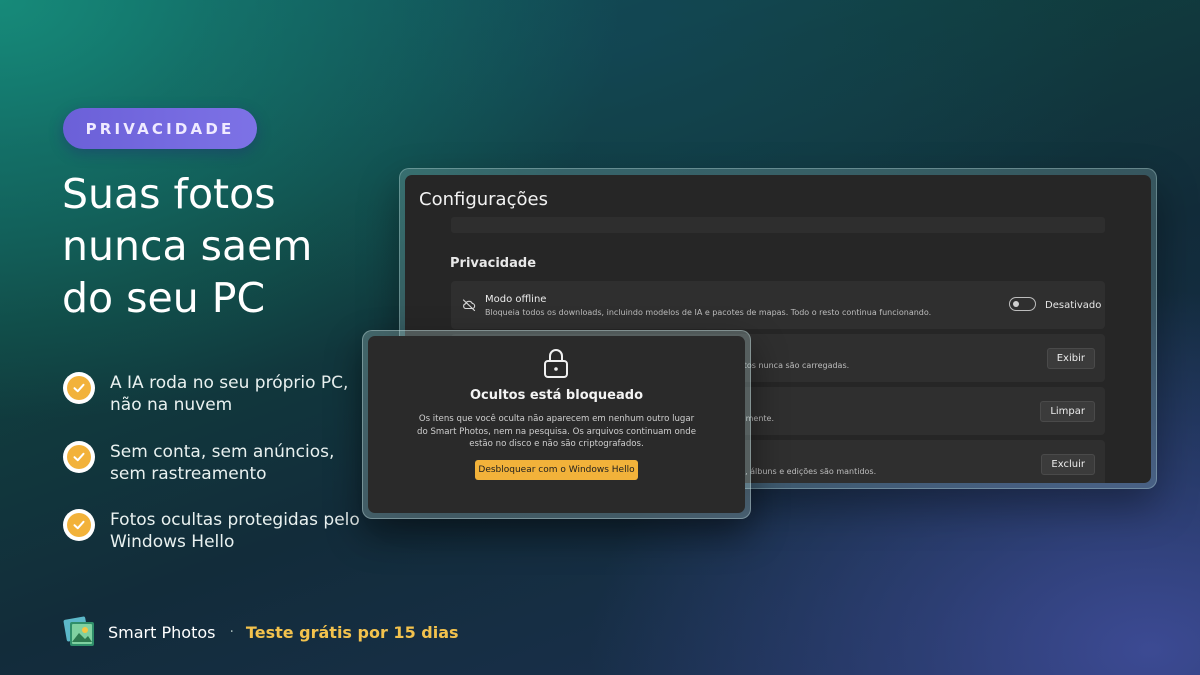 Image resolution: width=1200 pixels, height=675 pixels. What do you see at coordinates (556, 363) in the screenshot?
I see `lock-icon` at bounding box center [556, 363].